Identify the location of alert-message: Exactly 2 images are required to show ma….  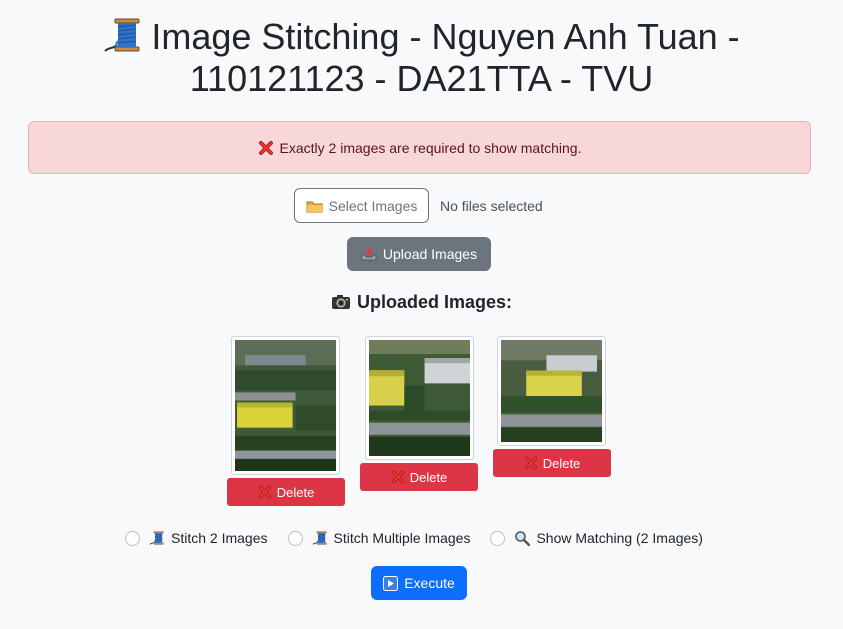
(430, 147).